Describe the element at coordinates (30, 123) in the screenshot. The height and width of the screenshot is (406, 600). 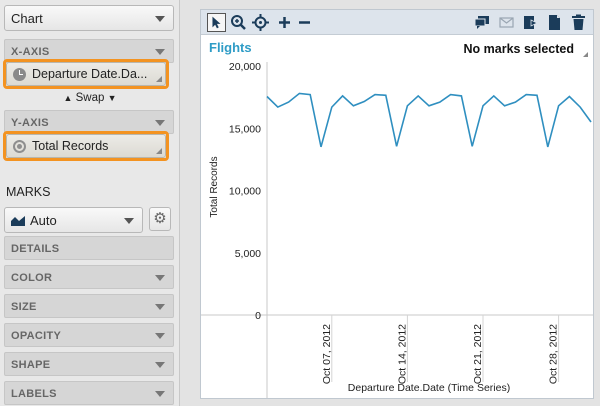
I see `y-axis-label: Y-AXIS` at that location.